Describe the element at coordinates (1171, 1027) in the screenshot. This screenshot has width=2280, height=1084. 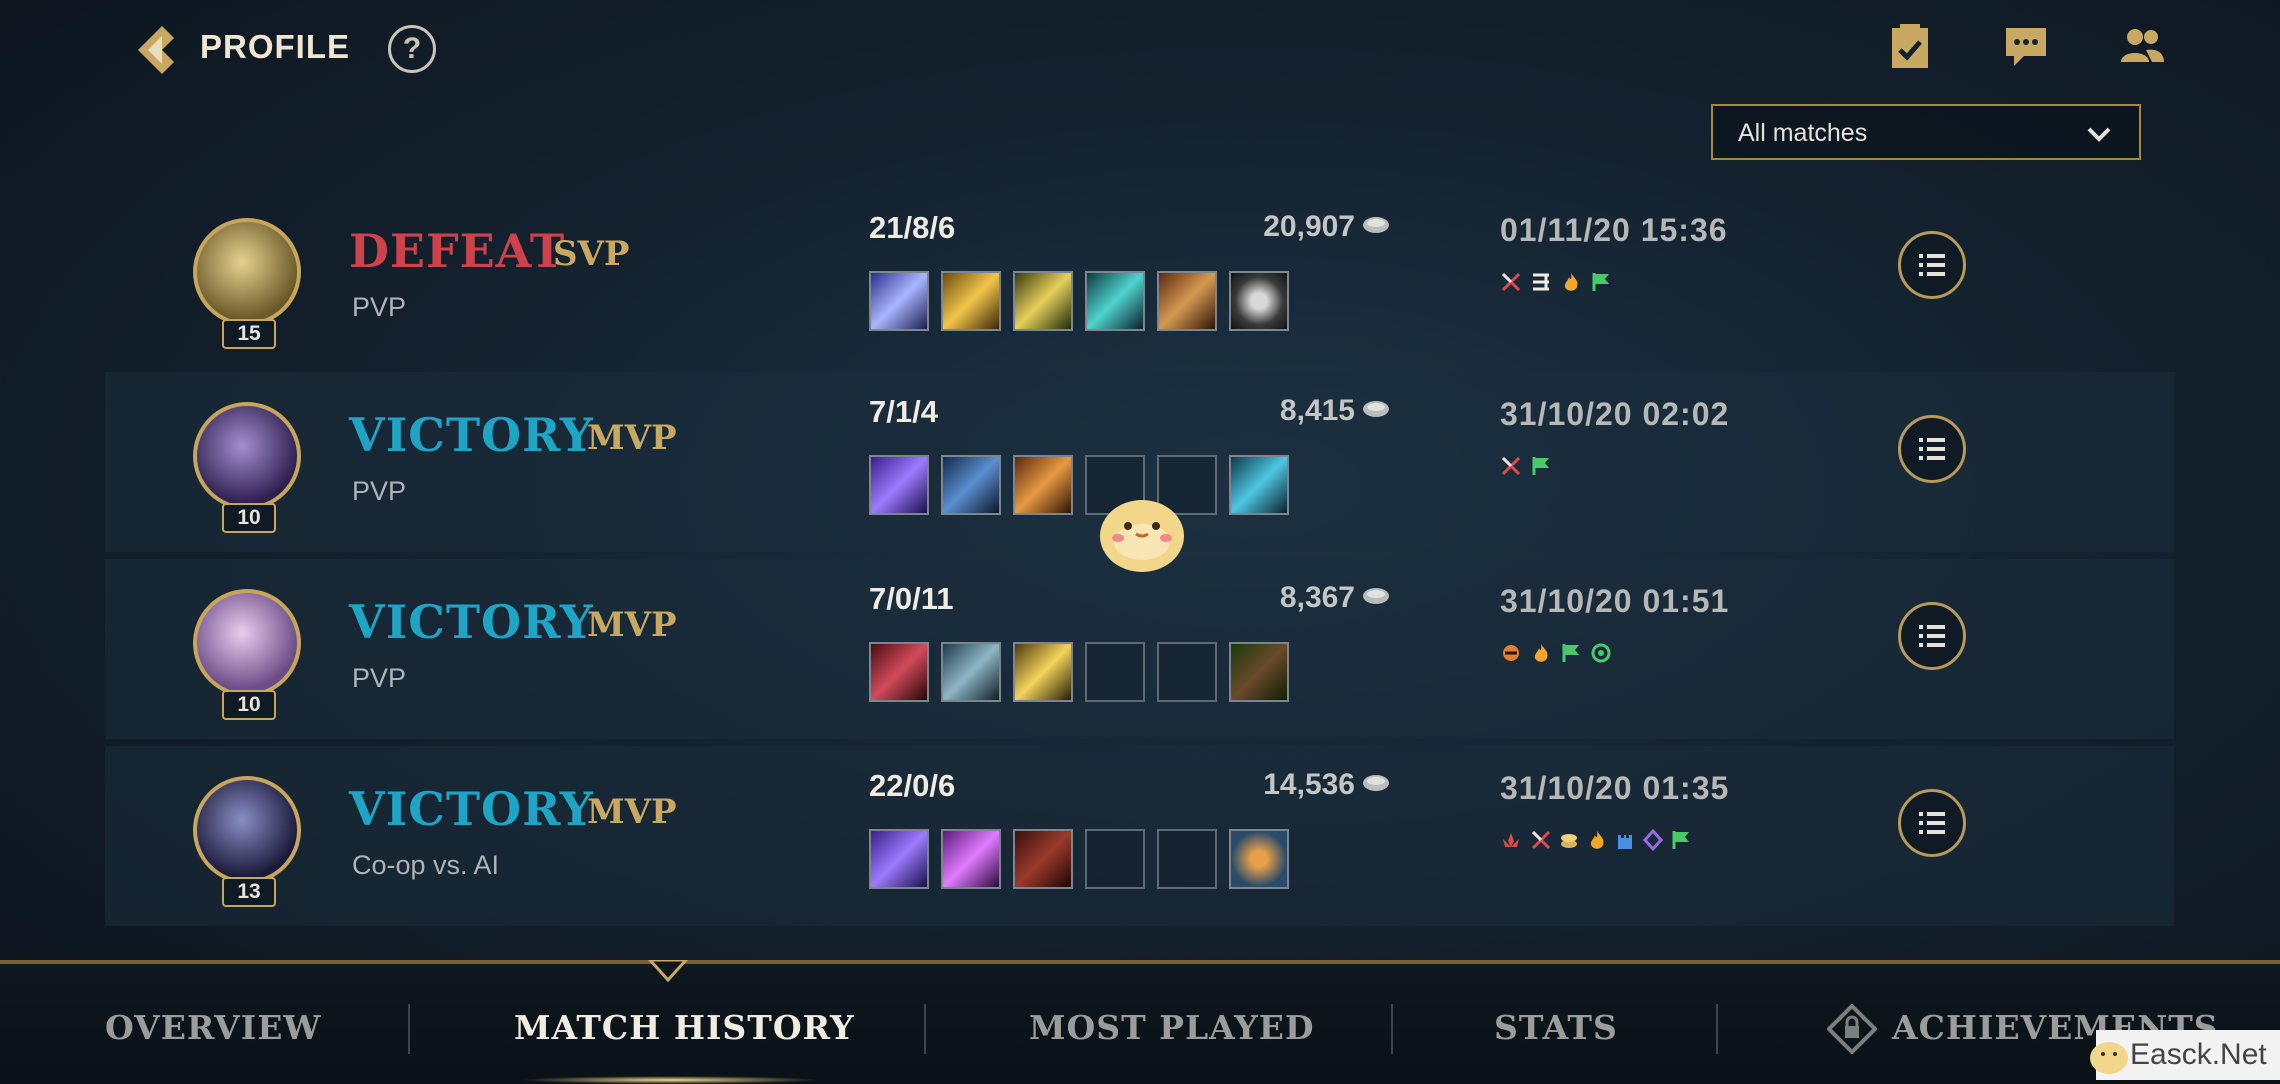
I see `tab-most-played: MOST PLAYED` at that location.